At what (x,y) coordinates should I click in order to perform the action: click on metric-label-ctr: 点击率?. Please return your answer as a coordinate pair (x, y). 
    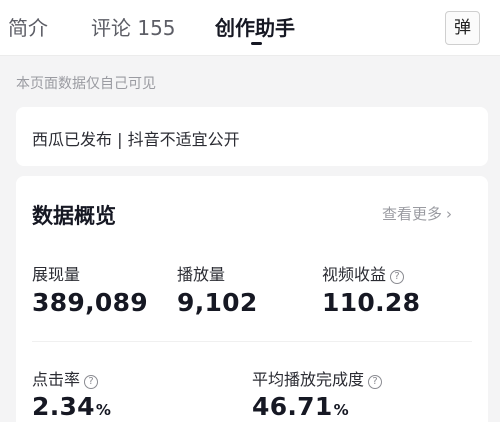
    Looking at the image, I should click on (65, 378).